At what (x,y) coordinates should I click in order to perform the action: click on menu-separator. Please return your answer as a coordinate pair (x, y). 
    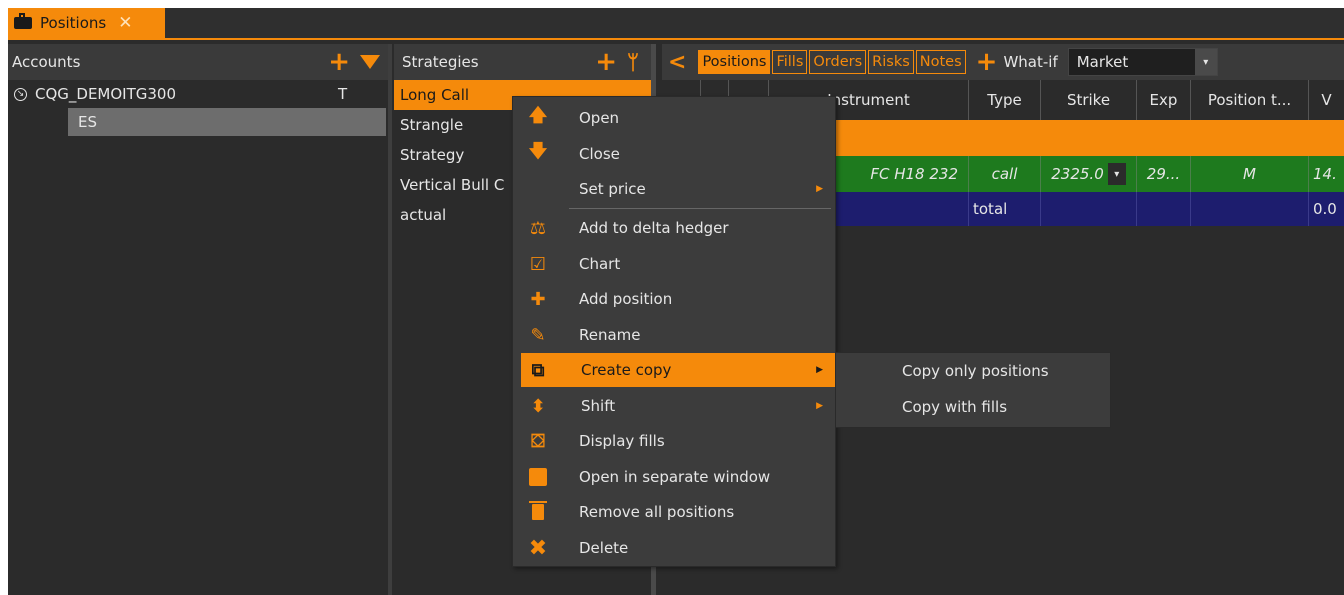
    Looking at the image, I should click on (700, 208).